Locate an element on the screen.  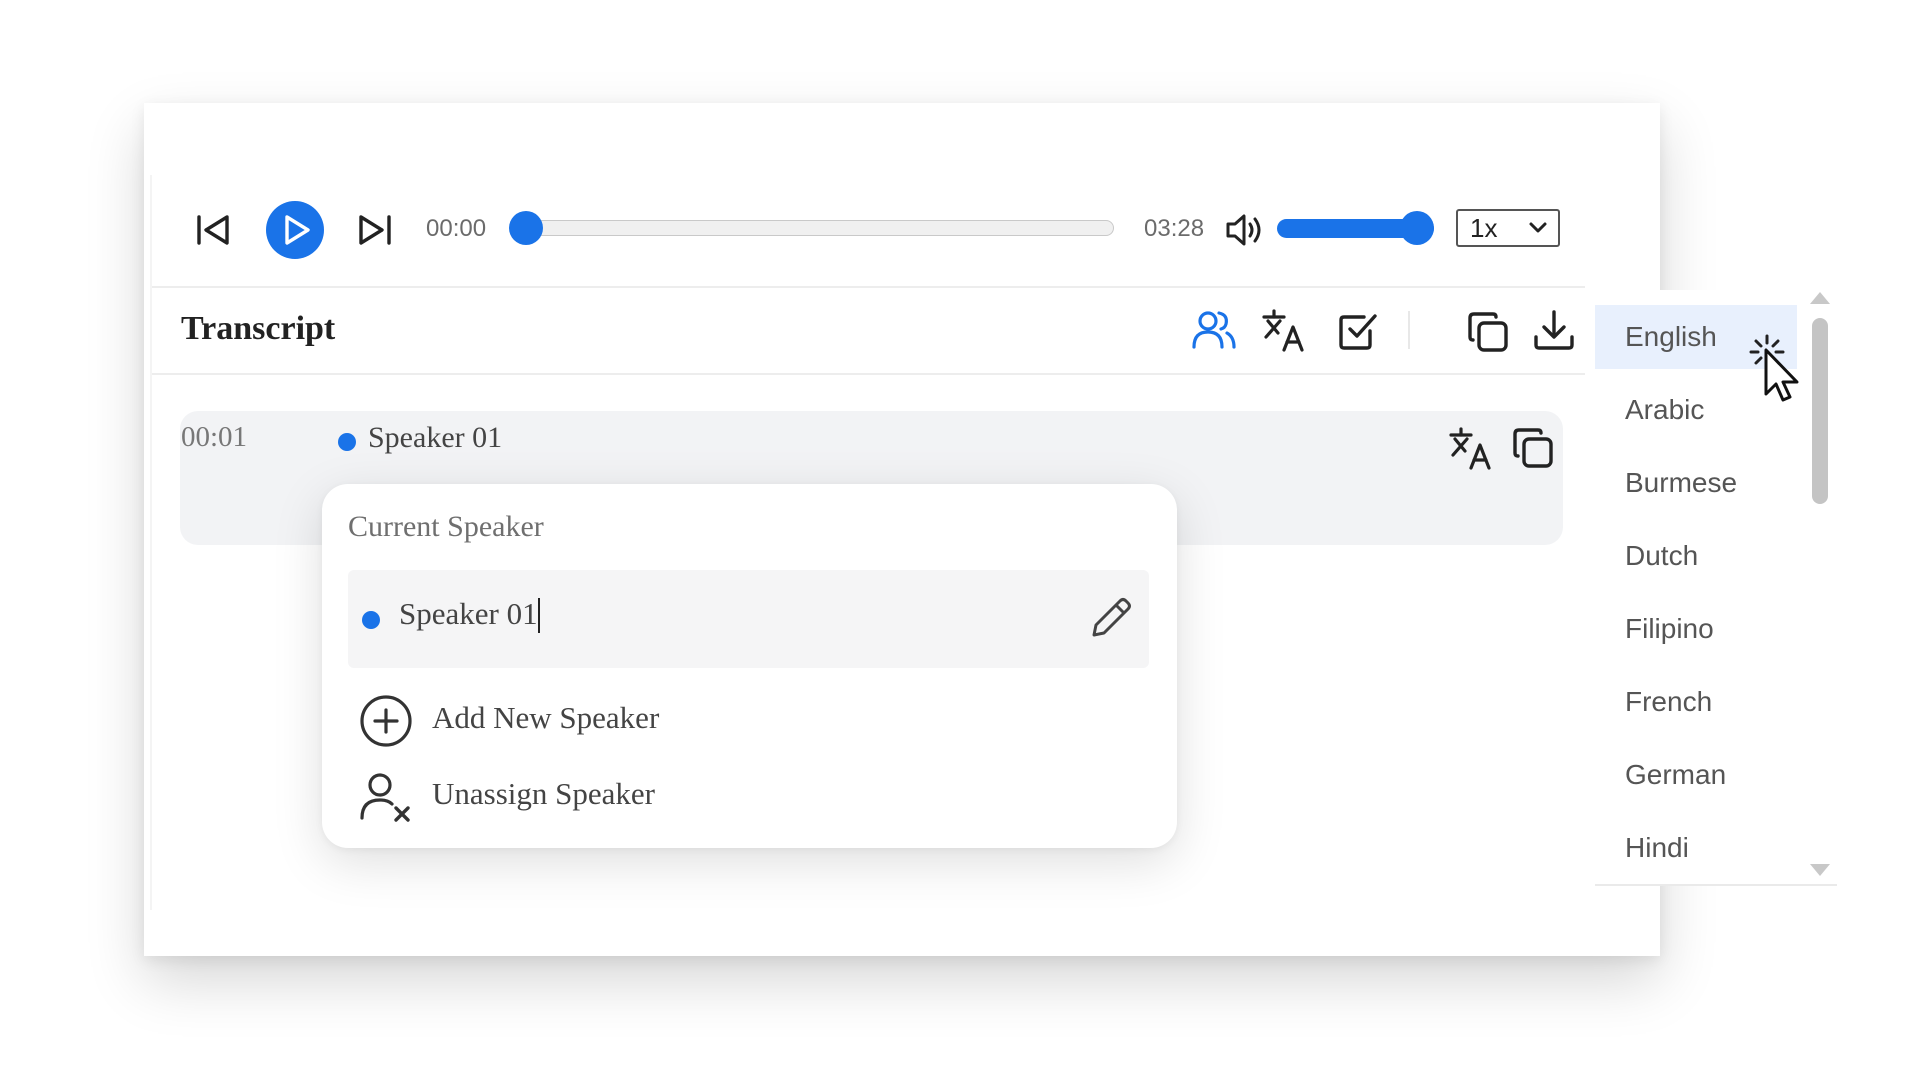
duration: 03:28 is located at coordinates (1174, 228).